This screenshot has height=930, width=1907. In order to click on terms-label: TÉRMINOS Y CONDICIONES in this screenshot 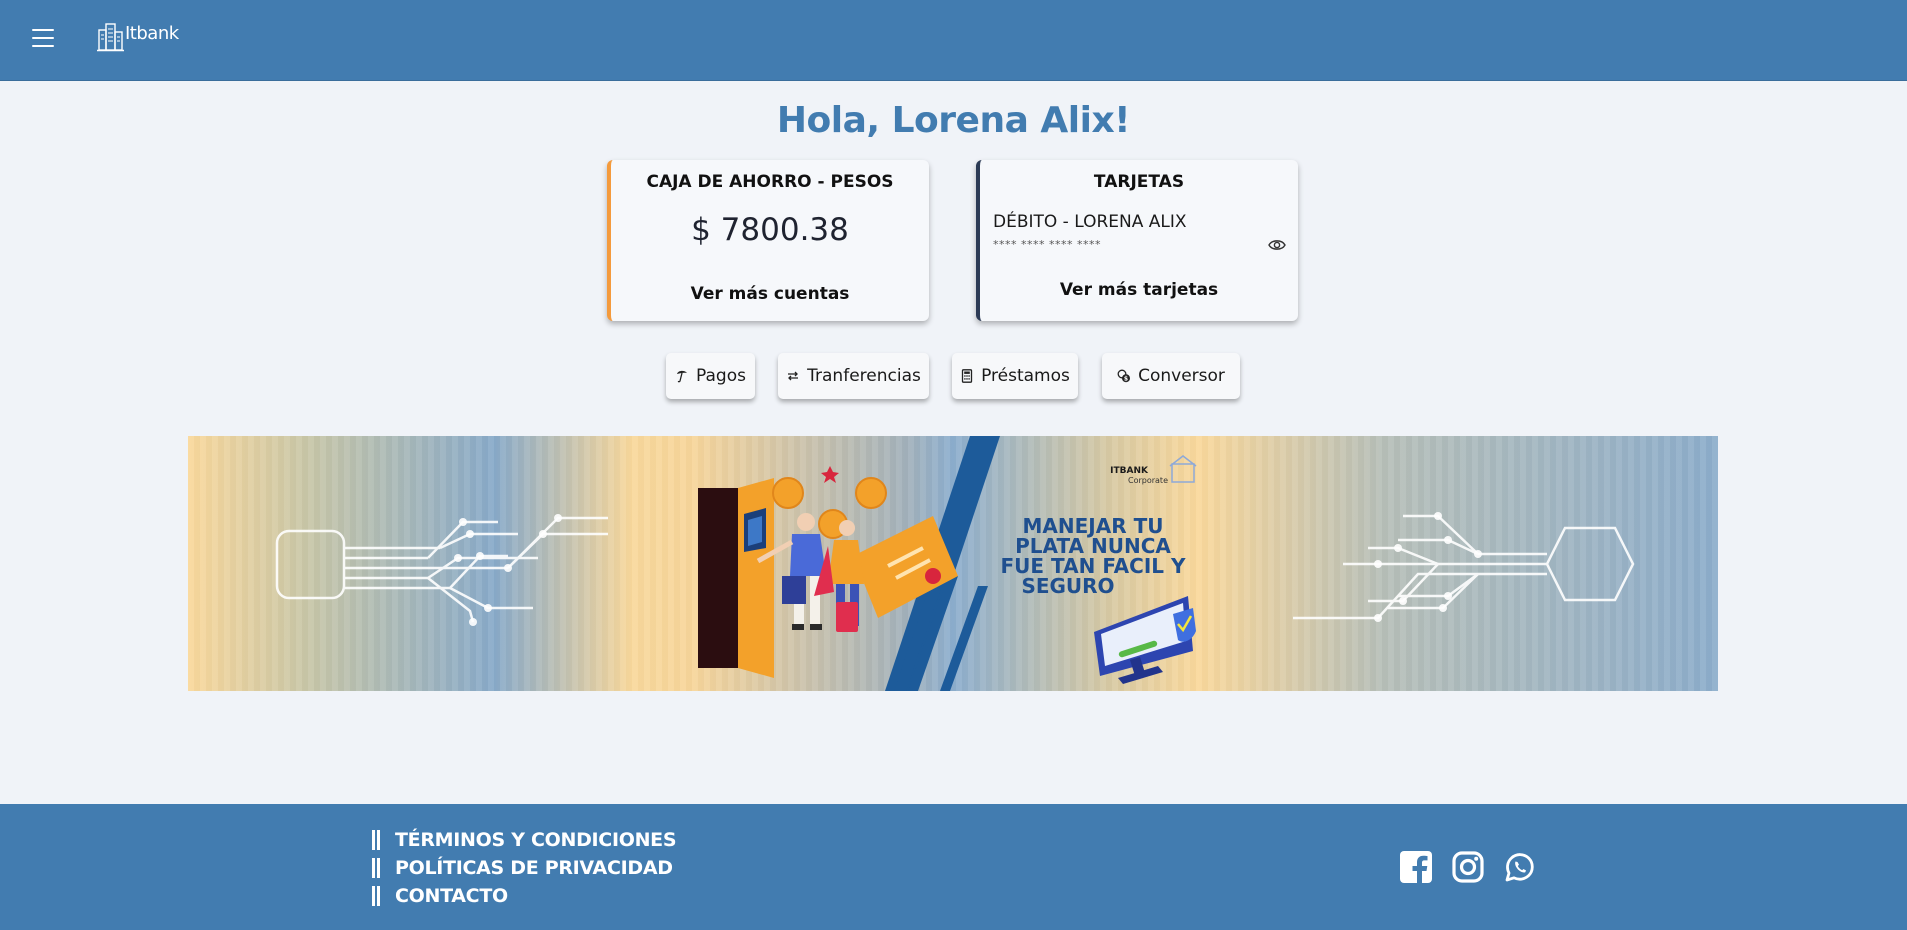, I will do `click(536, 840)`.